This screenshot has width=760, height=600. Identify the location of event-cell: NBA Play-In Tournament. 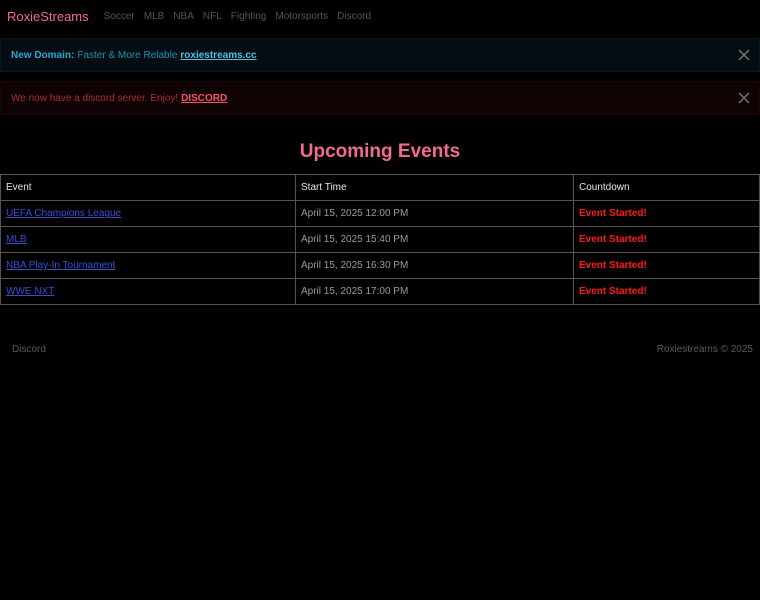
(148, 265).